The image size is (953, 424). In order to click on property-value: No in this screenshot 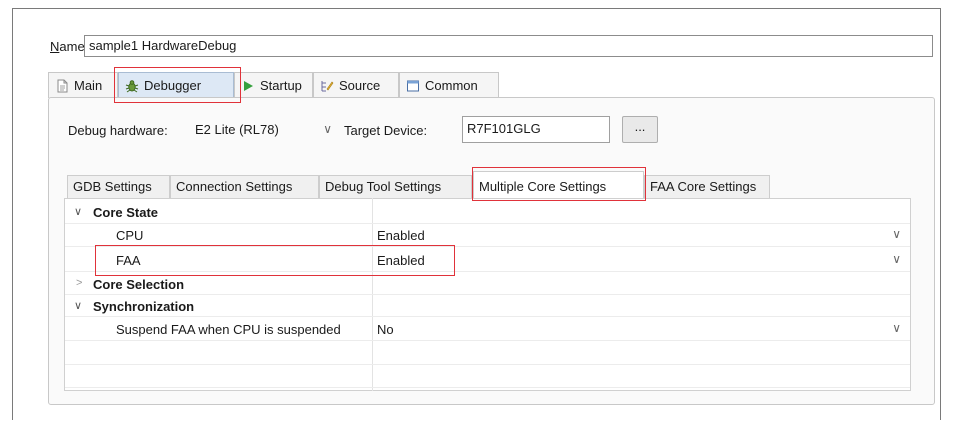, I will do `click(385, 330)`.